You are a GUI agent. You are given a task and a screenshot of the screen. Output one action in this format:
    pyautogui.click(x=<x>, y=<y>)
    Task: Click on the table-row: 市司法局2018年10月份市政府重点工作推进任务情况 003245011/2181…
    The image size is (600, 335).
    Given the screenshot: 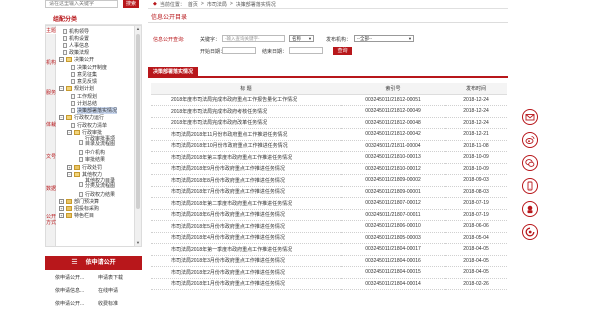 What is the action you would take?
    pyautogui.click(x=329, y=146)
    